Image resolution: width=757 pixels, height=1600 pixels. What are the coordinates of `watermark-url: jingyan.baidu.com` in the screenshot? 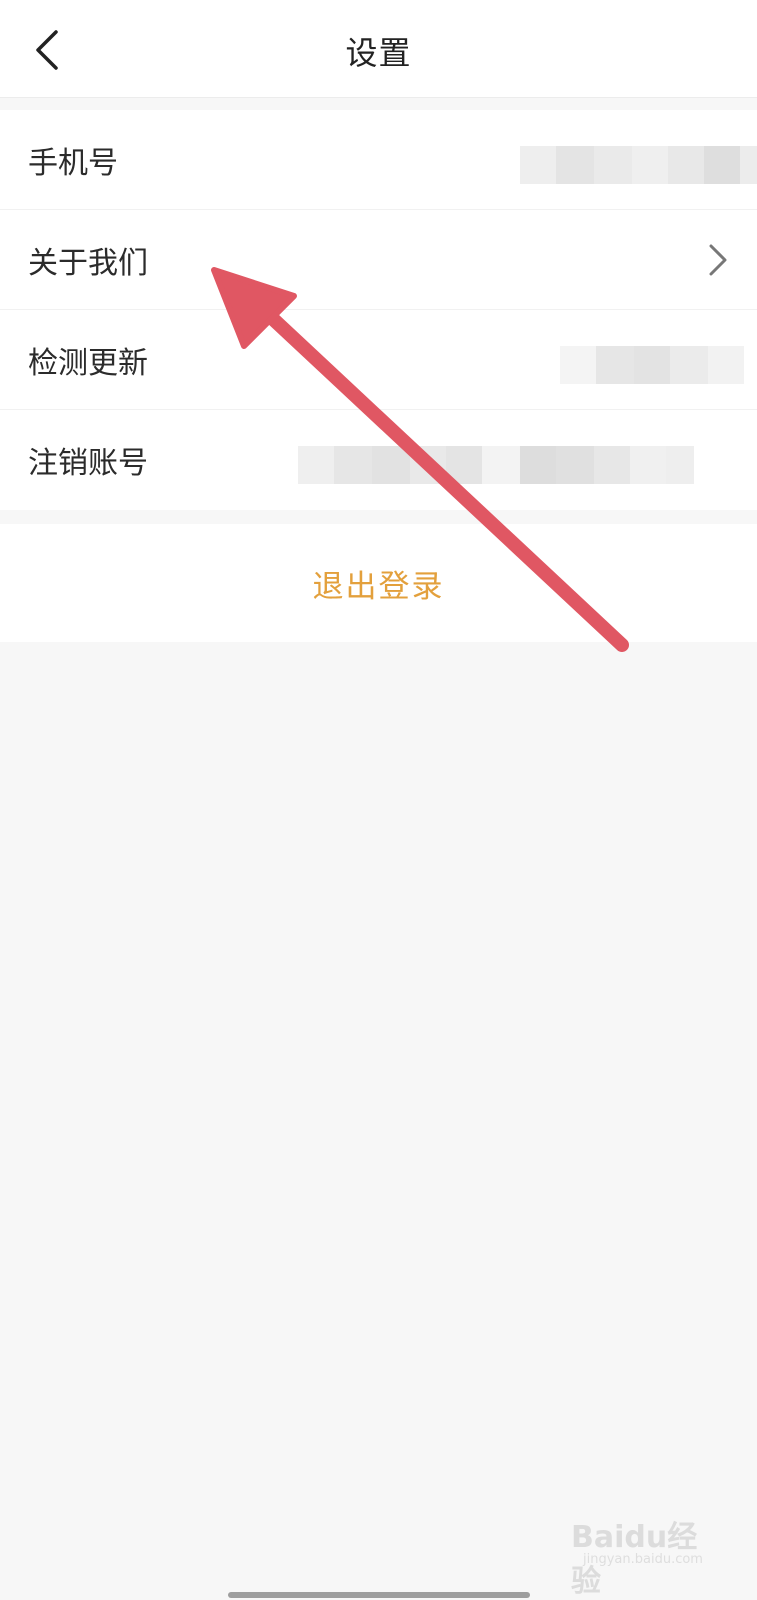 It's located at (643, 1559).